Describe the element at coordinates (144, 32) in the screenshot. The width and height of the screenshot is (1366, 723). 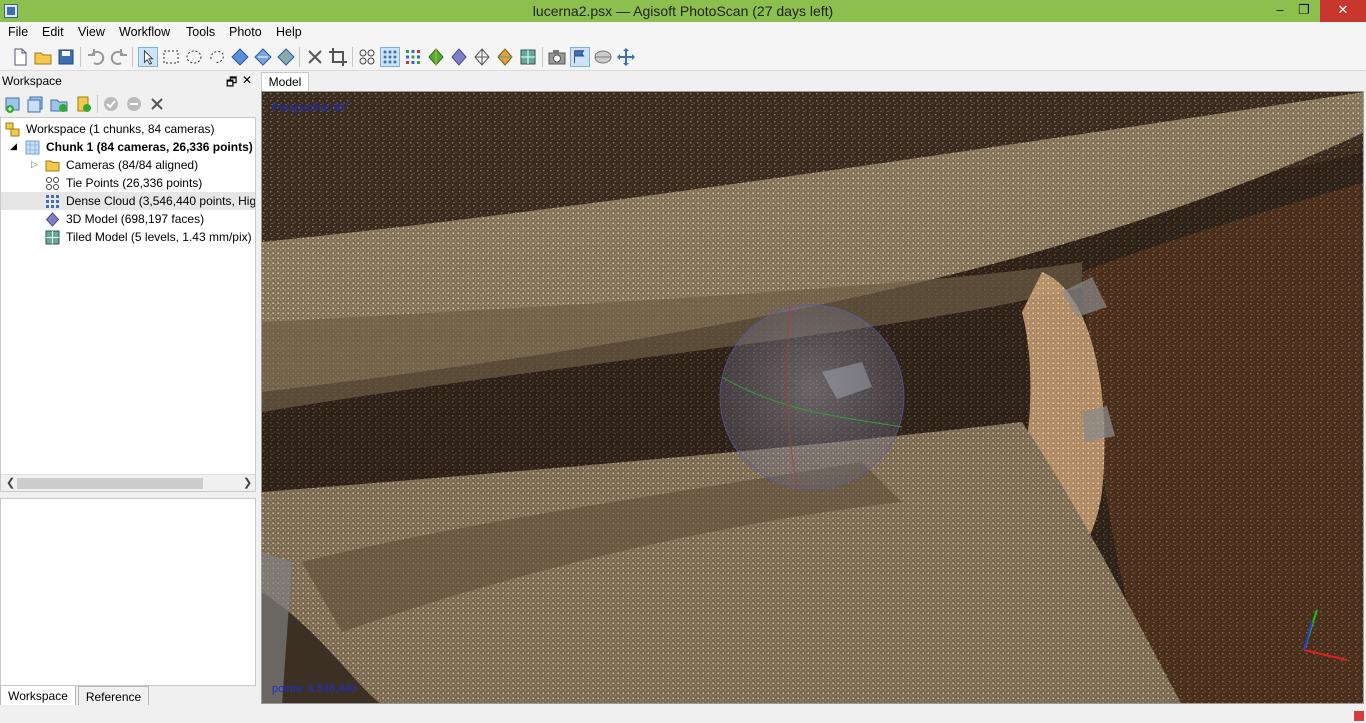
I see `menu-workflow: Workflow` at that location.